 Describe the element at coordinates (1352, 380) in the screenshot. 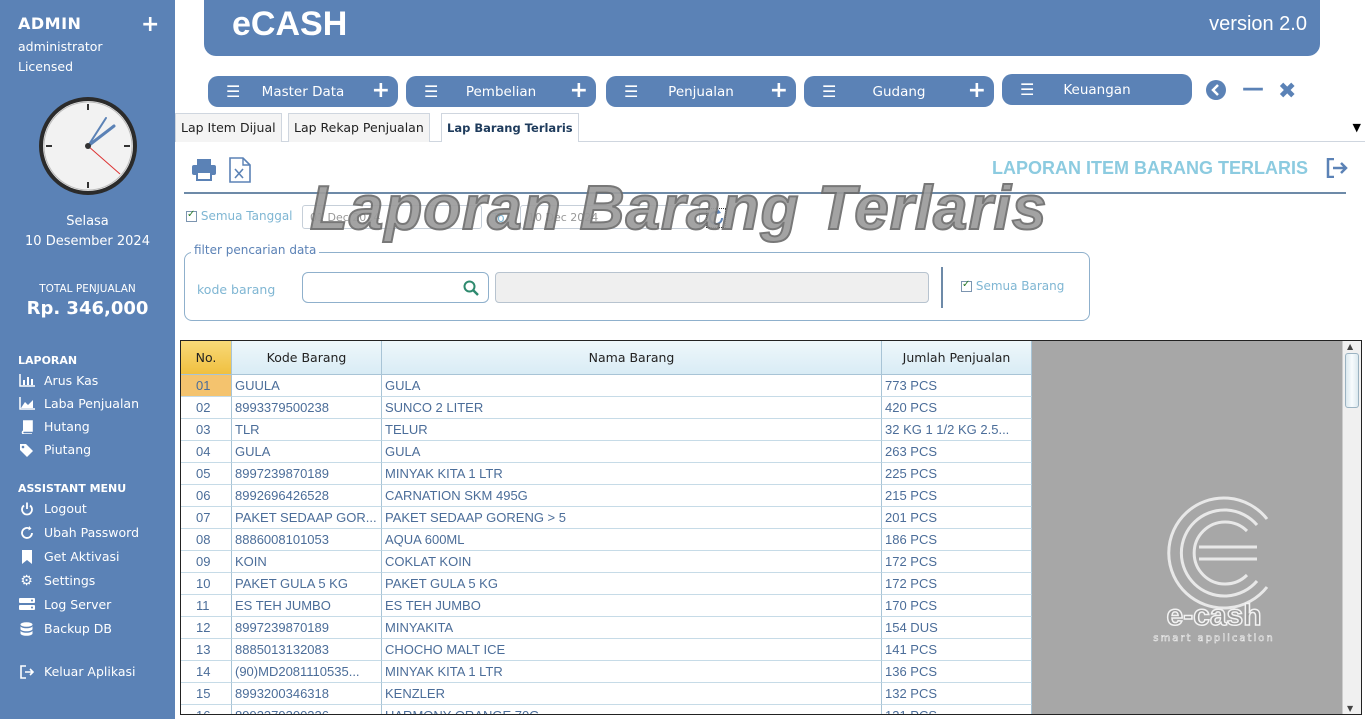

I see `scroll-thumb` at that location.